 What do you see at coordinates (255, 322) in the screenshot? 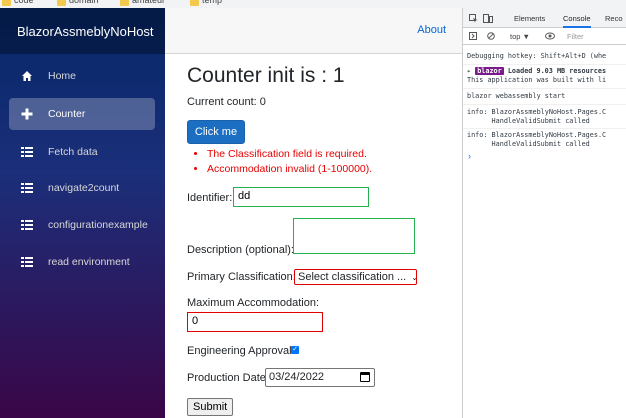
I see `accommodation-input: 0` at bounding box center [255, 322].